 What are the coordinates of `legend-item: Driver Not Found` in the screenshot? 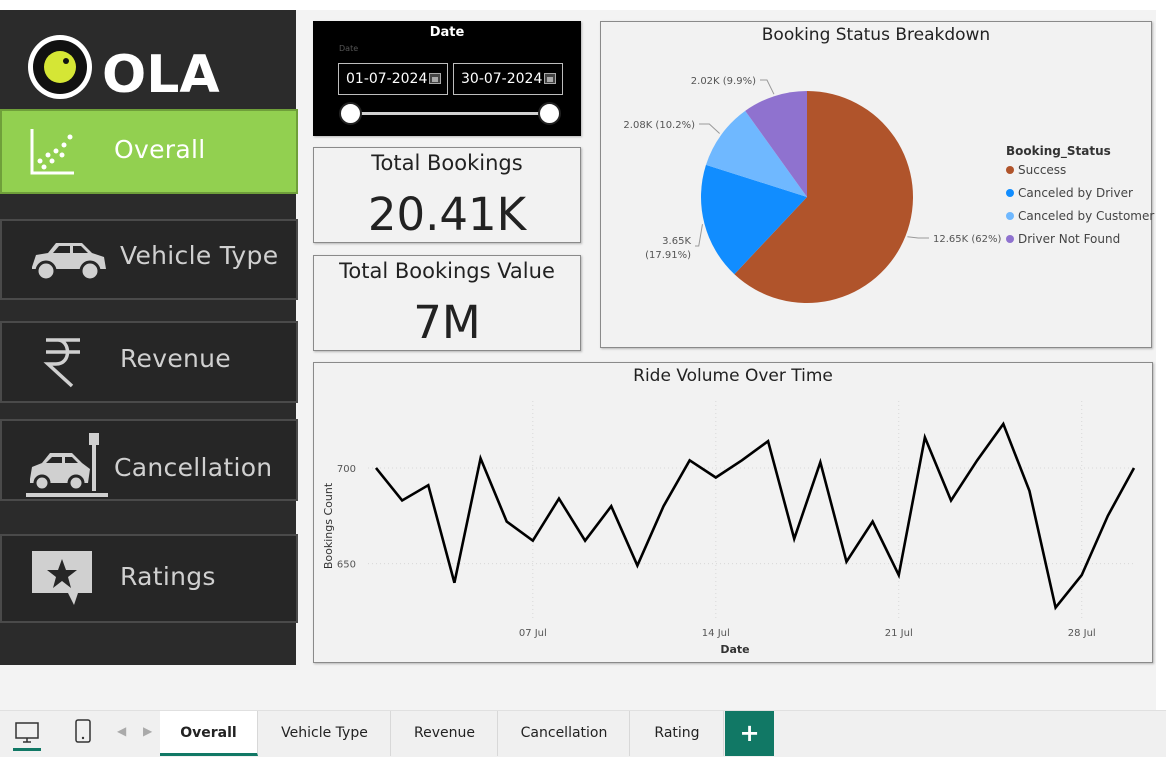 It's located at (1063, 239).